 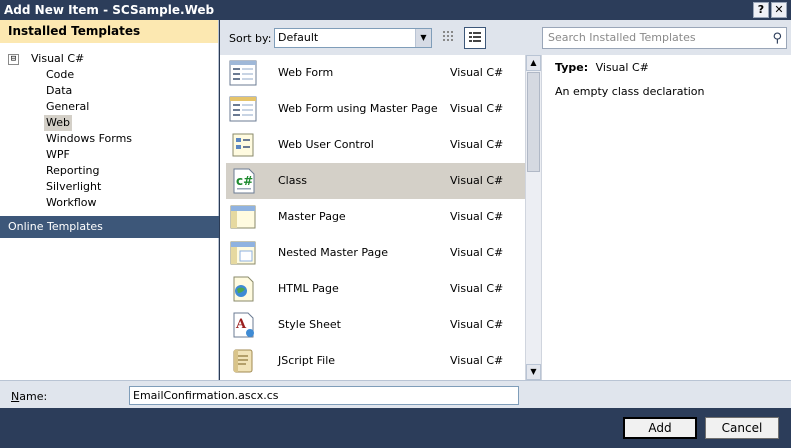 I want to click on online-templates-item: Online Templates, so click(x=109, y=227).